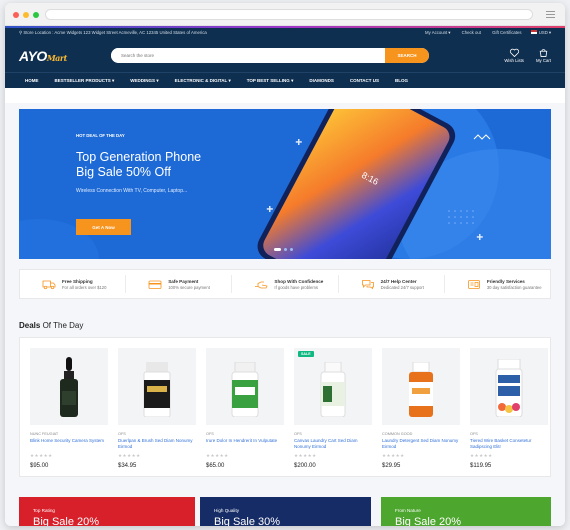 Image resolution: width=570 pixels, height=530 pixels. I want to click on cart-button: My Cart, so click(543, 55).